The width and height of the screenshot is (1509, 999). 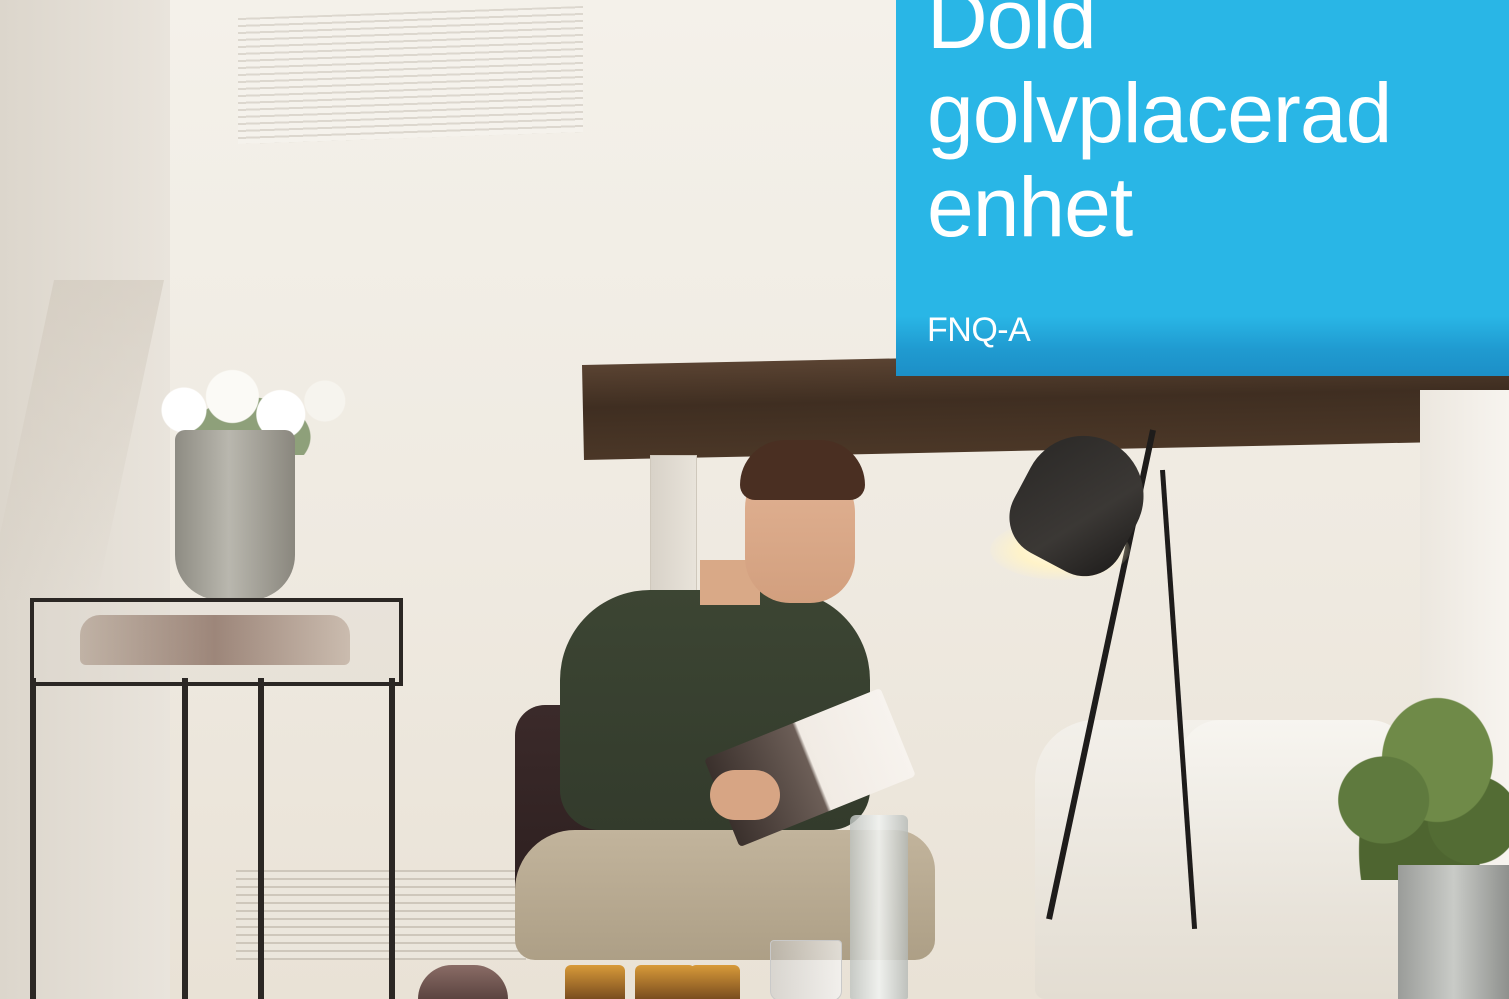 What do you see at coordinates (1419, 780) in the screenshot?
I see `potted-plant` at bounding box center [1419, 780].